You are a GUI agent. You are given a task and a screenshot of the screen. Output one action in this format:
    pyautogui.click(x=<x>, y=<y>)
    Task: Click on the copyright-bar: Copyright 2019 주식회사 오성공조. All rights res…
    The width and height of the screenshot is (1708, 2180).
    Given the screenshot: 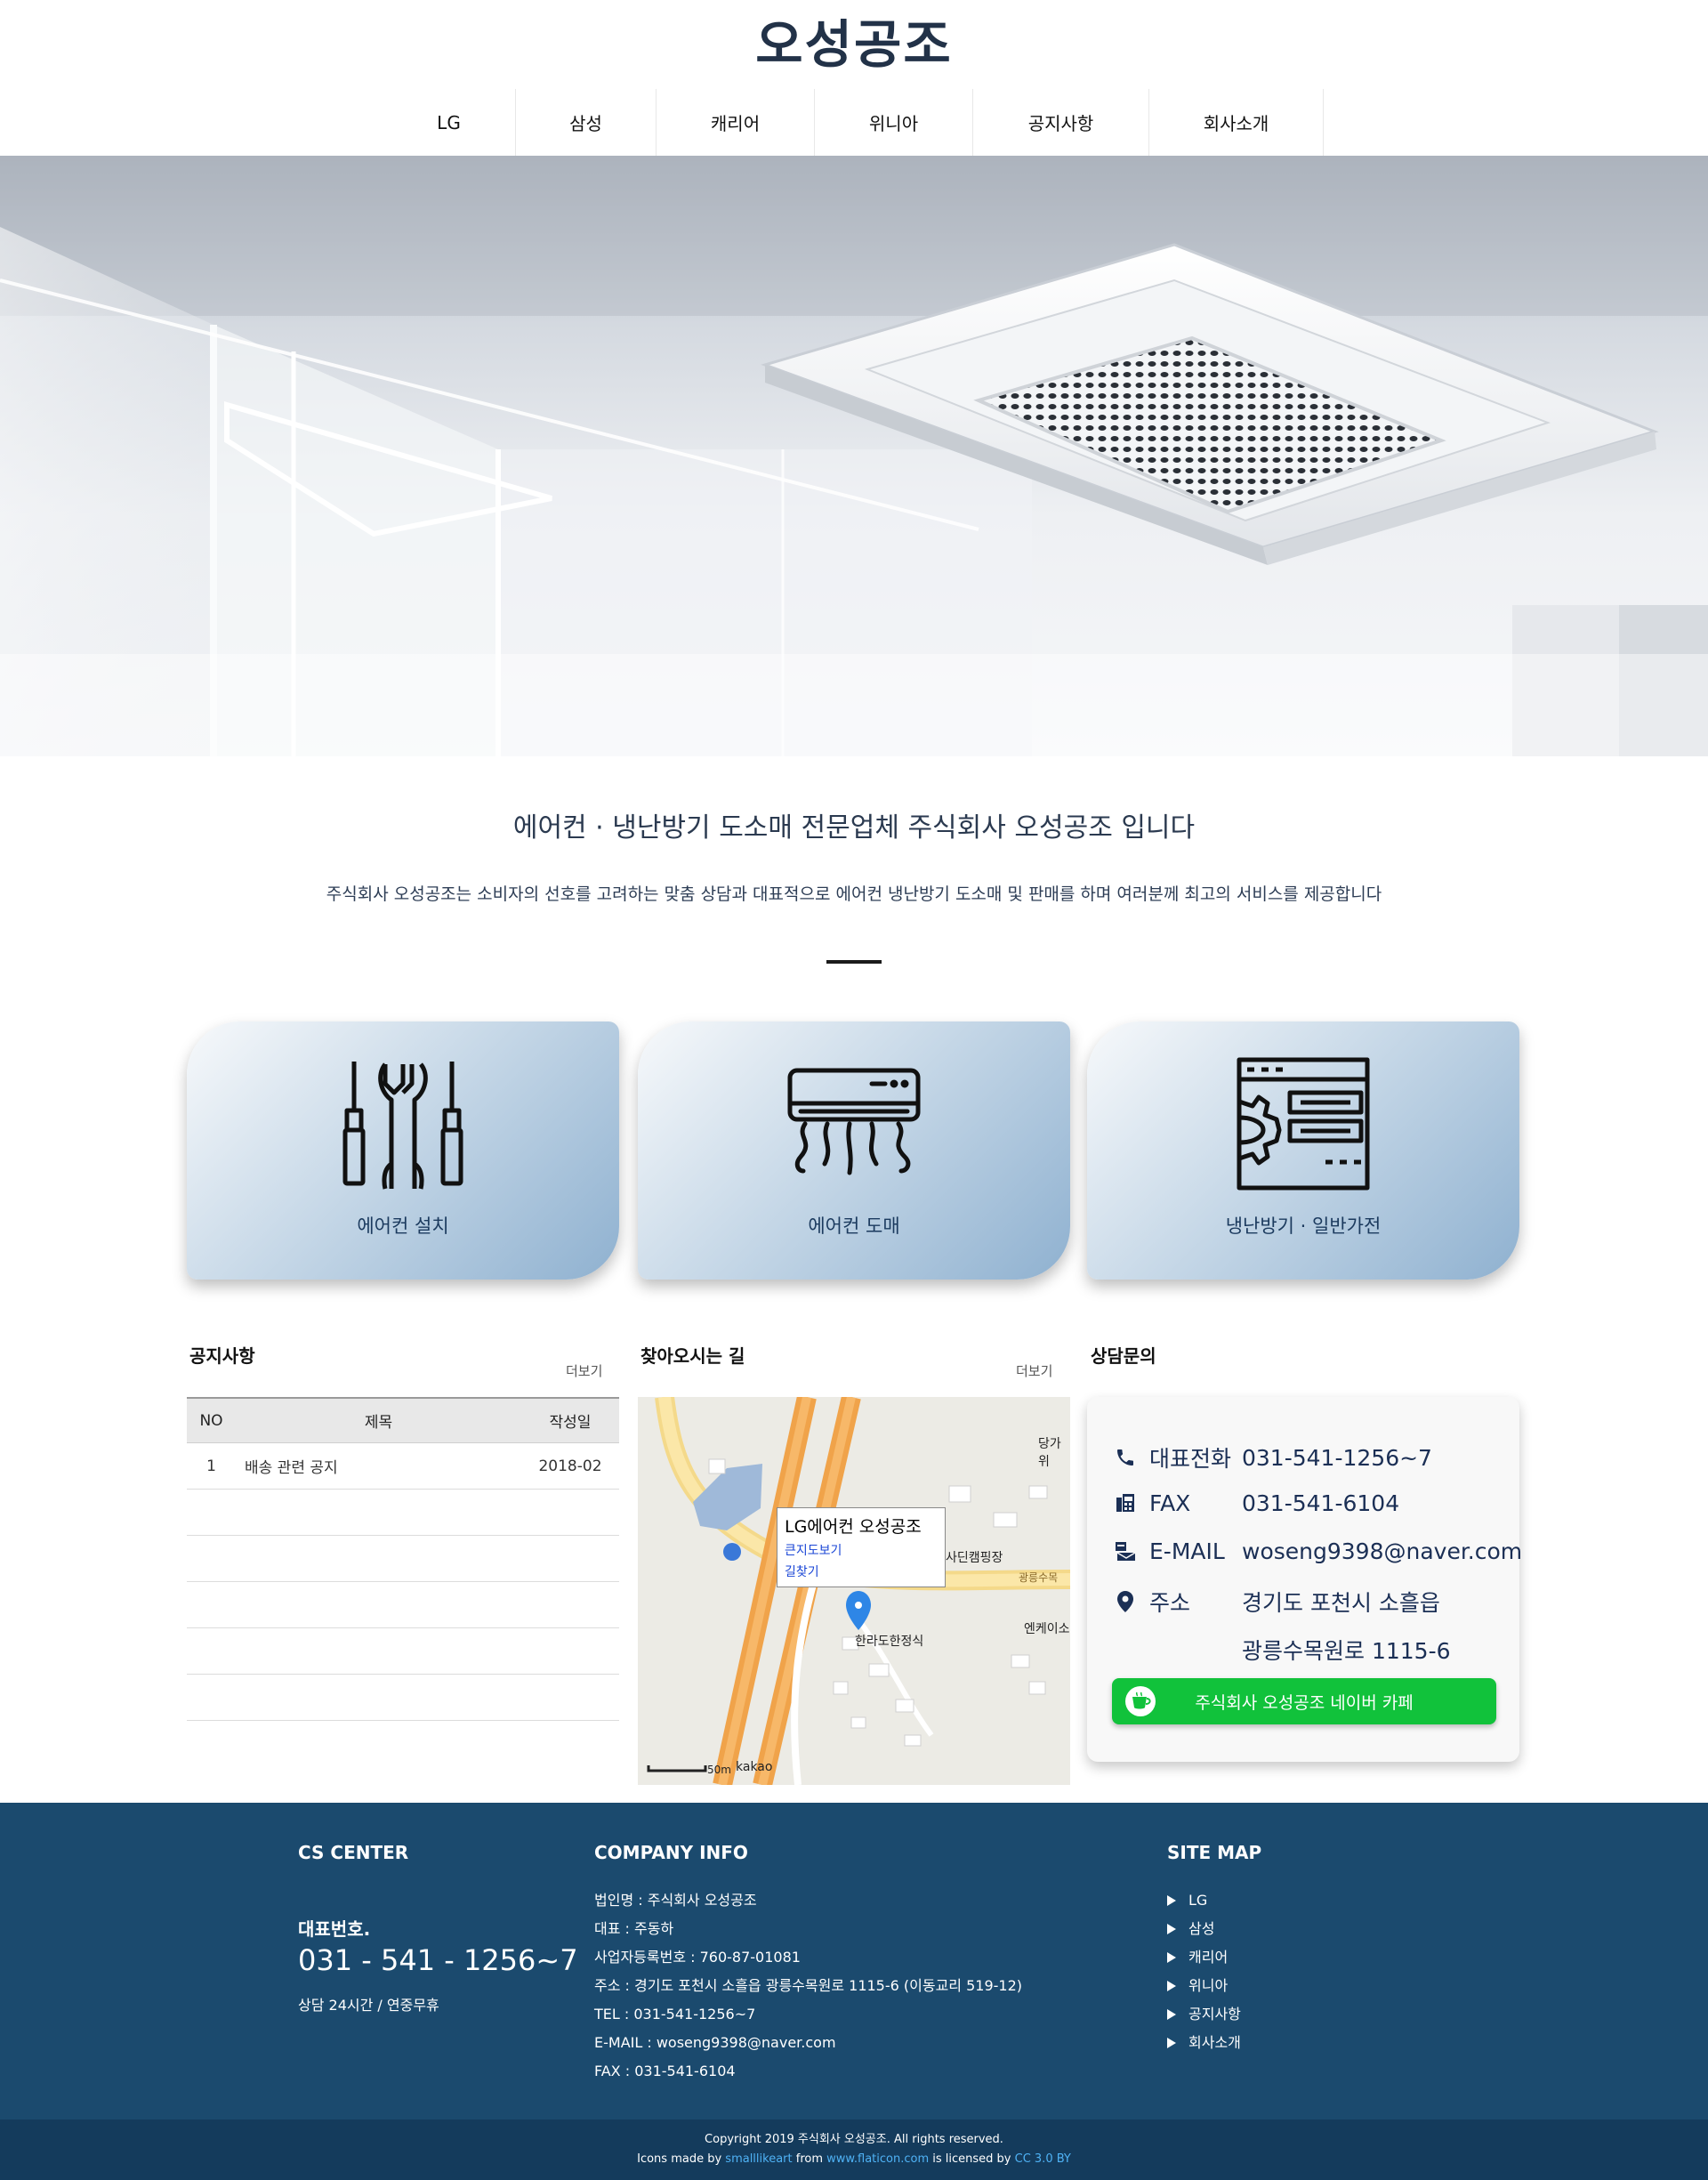 What is the action you would take?
    pyautogui.click(x=854, y=2149)
    